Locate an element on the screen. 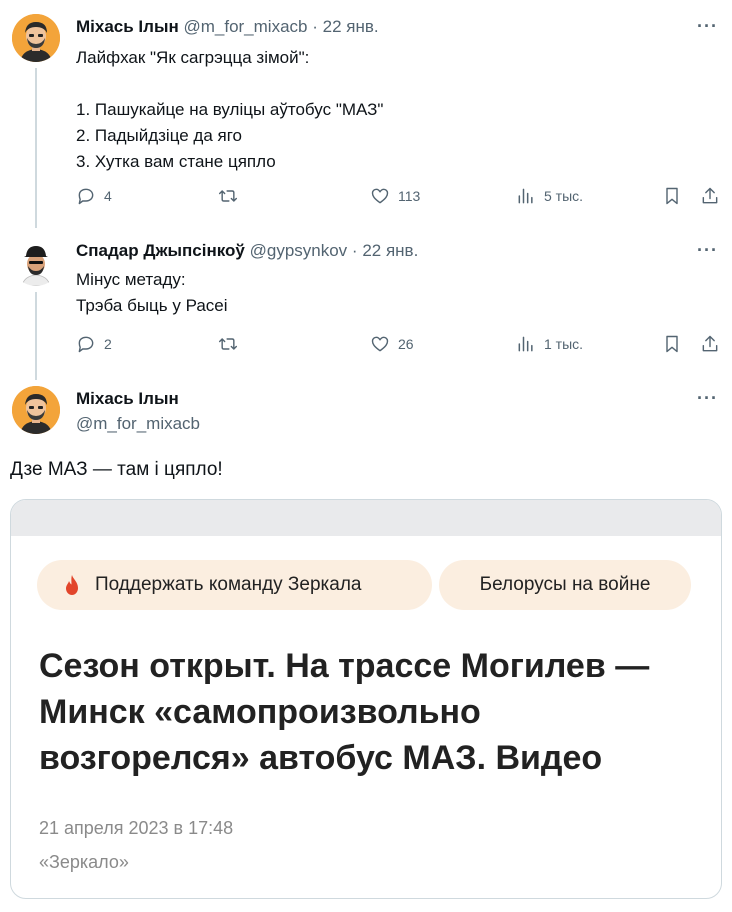  views-button: 5 тыс. is located at coordinates (549, 196).